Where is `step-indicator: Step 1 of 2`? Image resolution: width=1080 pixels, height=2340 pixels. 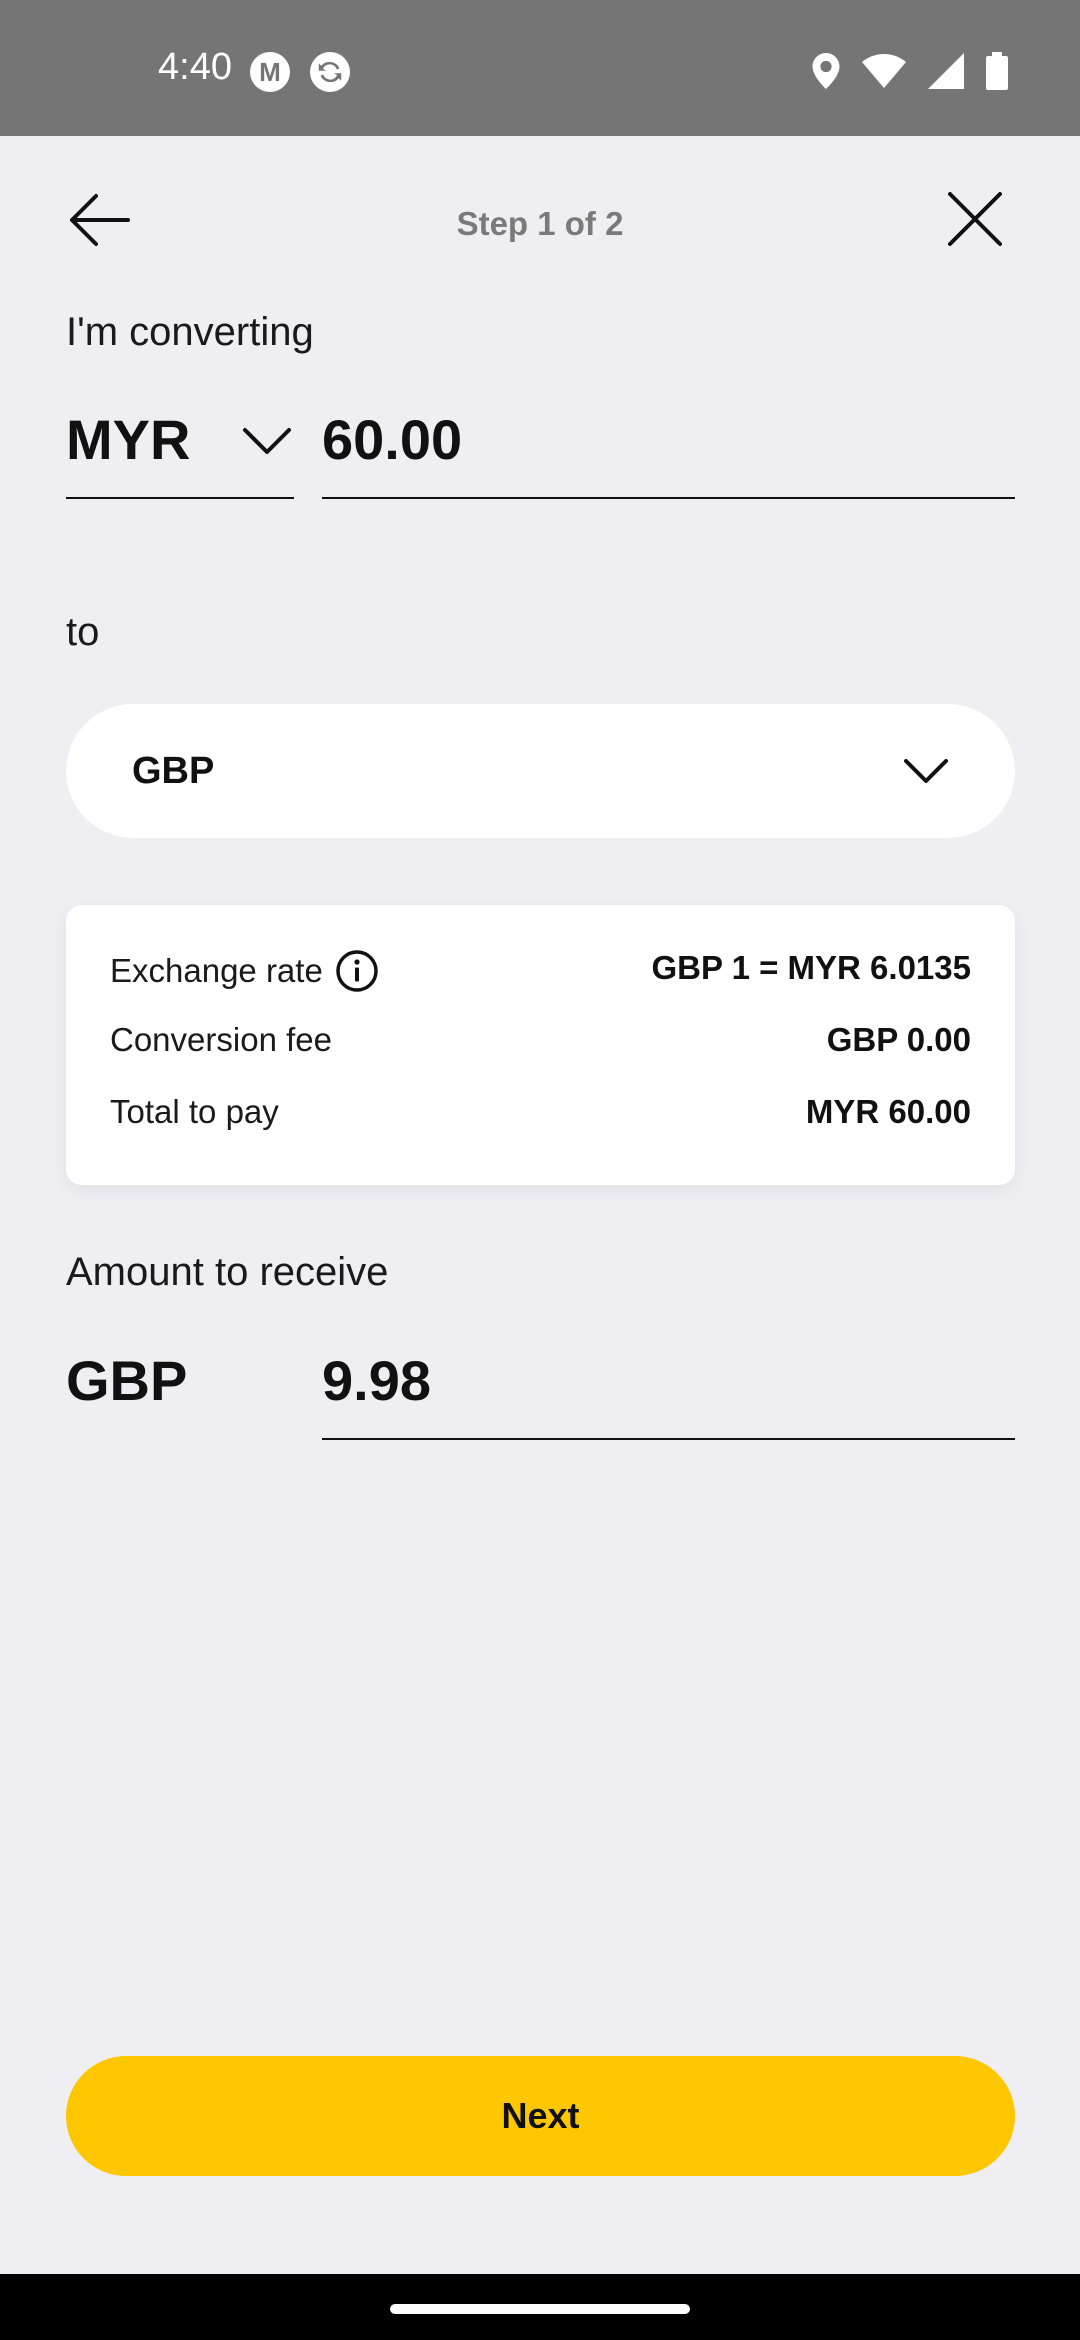 step-indicator: Step 1 of 2 is located at coordinates (540, 223).